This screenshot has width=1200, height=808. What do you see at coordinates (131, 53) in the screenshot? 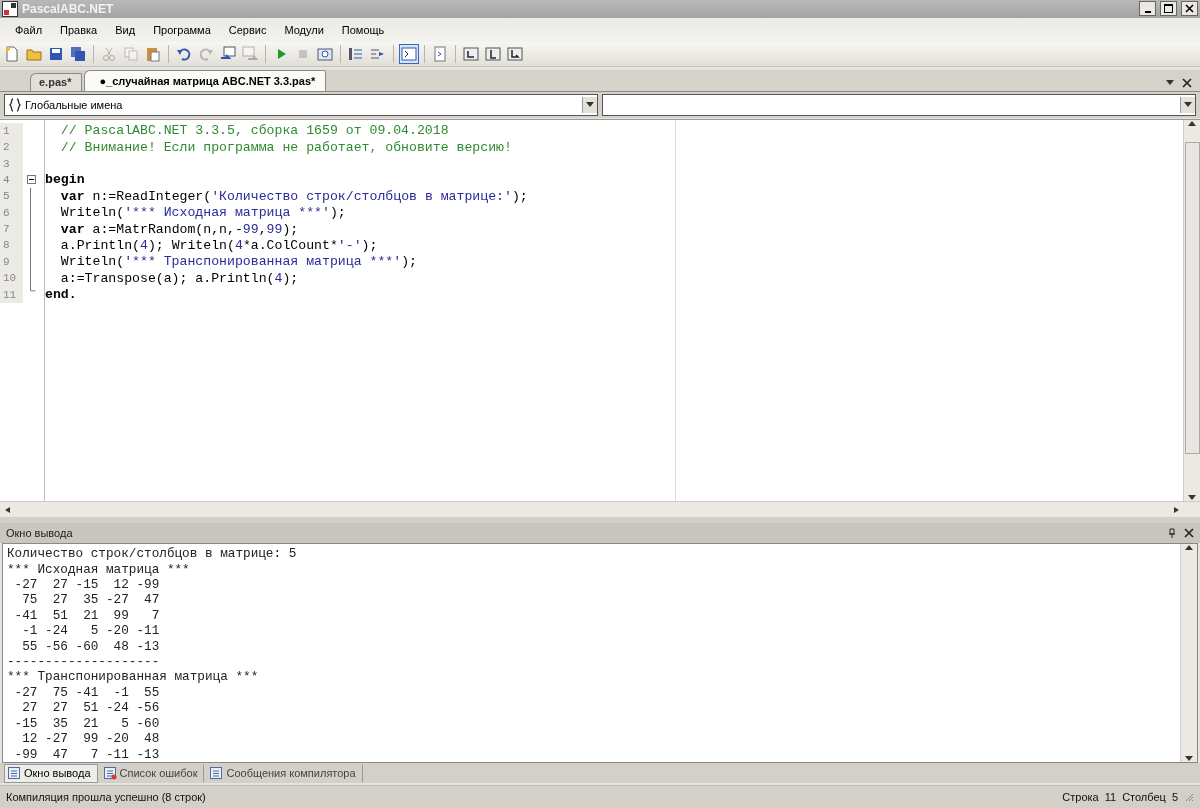
I see `copy-icon` at bounding box center [131, 53].